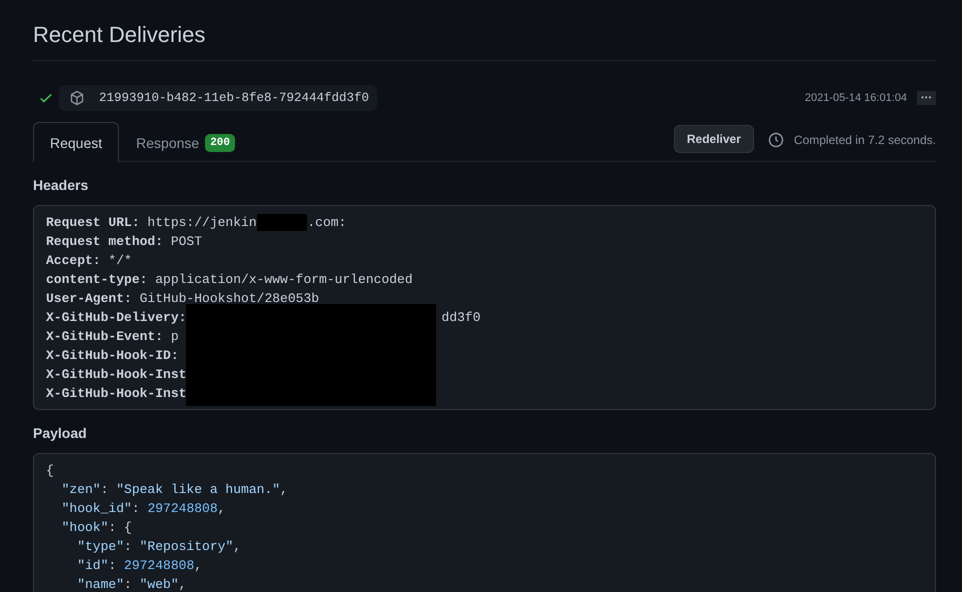  I want to click on page-title: Recent Deliveries, so click(484, 30).